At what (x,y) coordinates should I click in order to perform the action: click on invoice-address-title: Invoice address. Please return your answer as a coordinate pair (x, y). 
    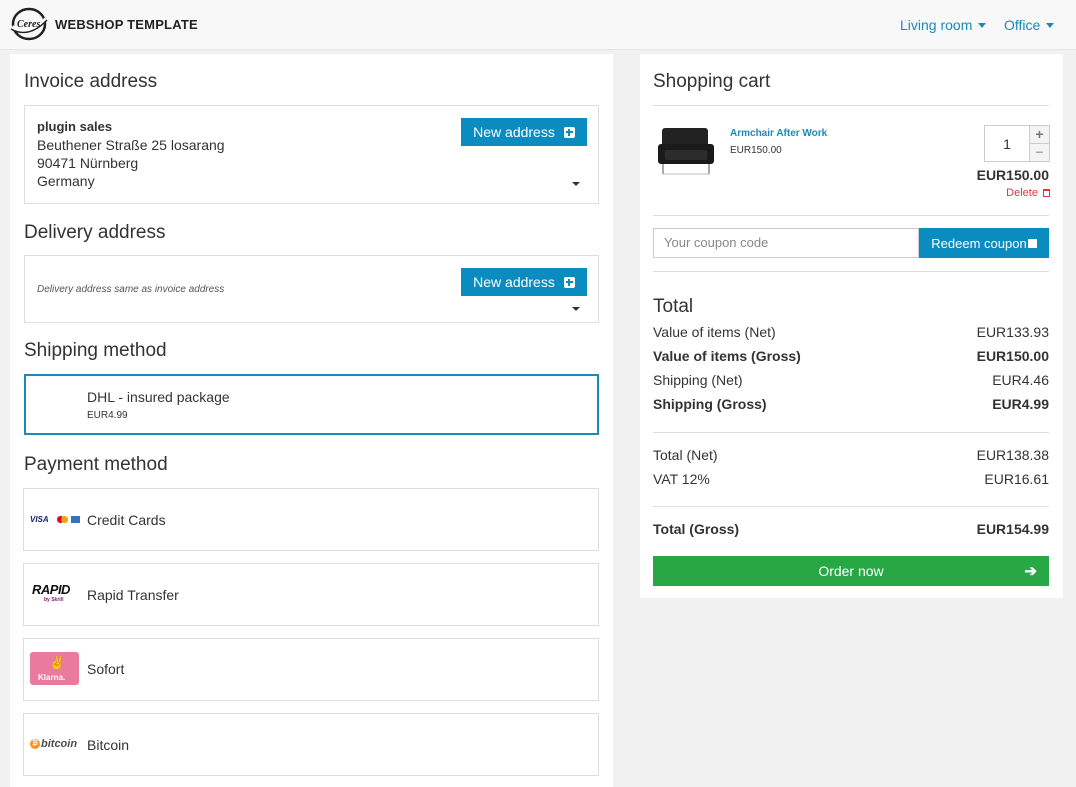
    Looking at the image, I should click on (91, 81).